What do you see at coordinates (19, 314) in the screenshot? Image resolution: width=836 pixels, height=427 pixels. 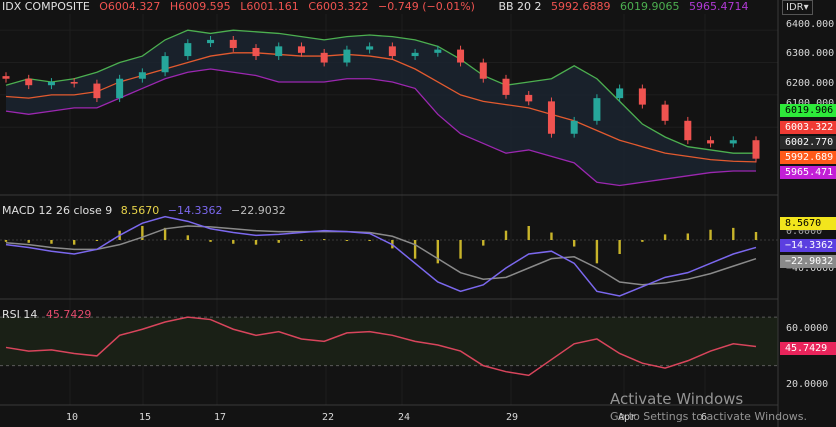 I see `rsi-label: RSI 14` at bounding box center [19, 314].